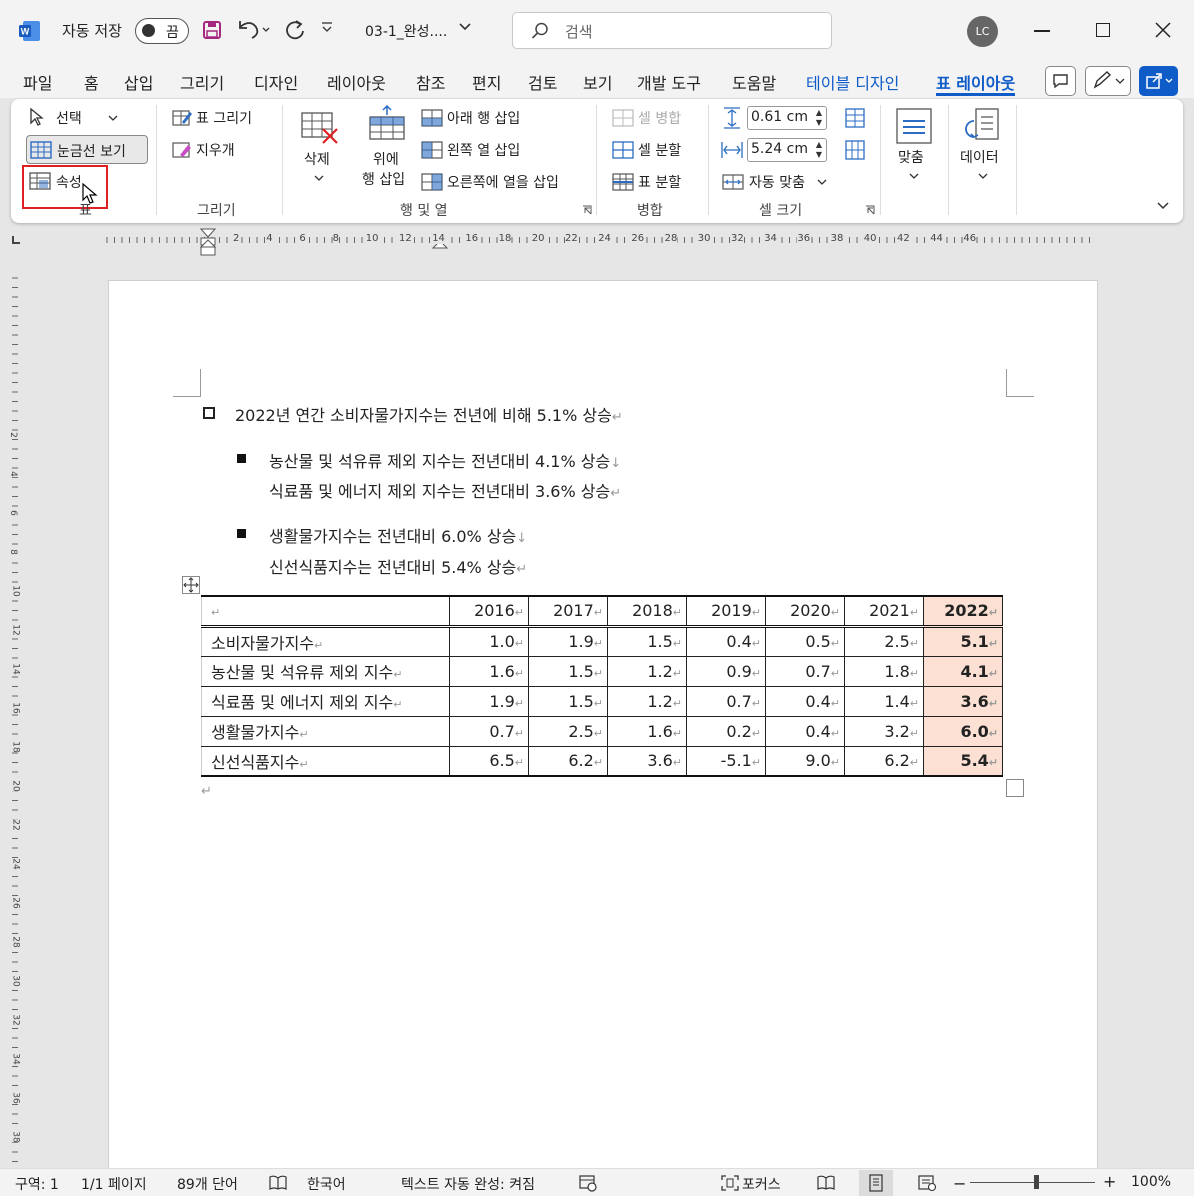  I want to click on value-cell: 3.2↵, so click(884, 731).